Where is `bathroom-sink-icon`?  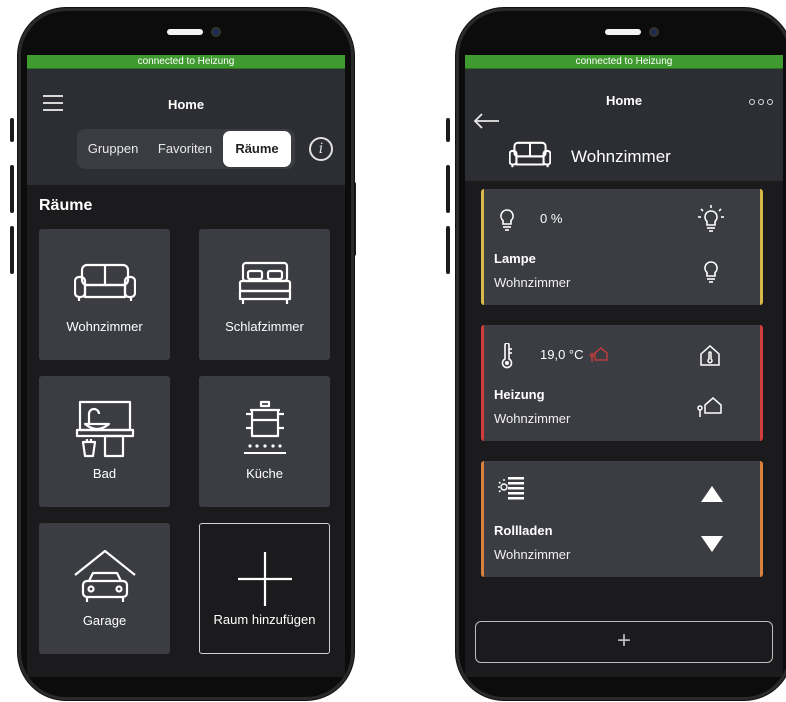 bathroom-sink-icon is located at coordinates (104, 429).